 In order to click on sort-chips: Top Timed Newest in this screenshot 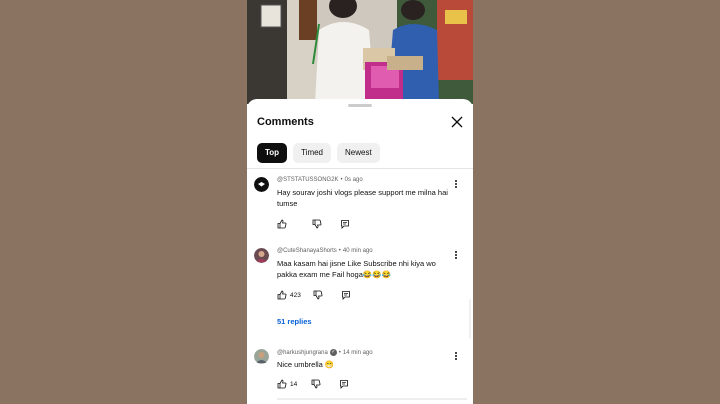, I will do `click(318, 153)`.